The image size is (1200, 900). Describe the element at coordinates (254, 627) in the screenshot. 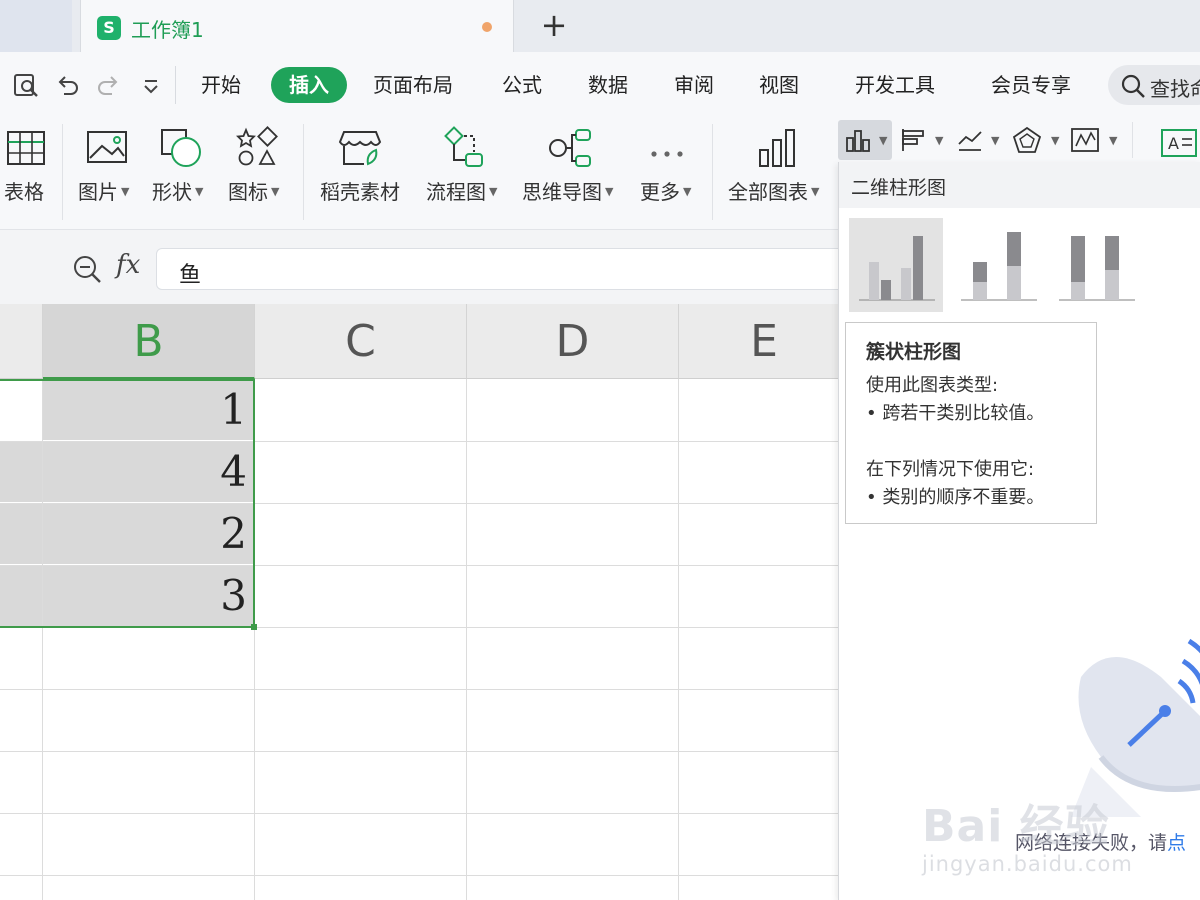

I see `fill-handle` at that location.